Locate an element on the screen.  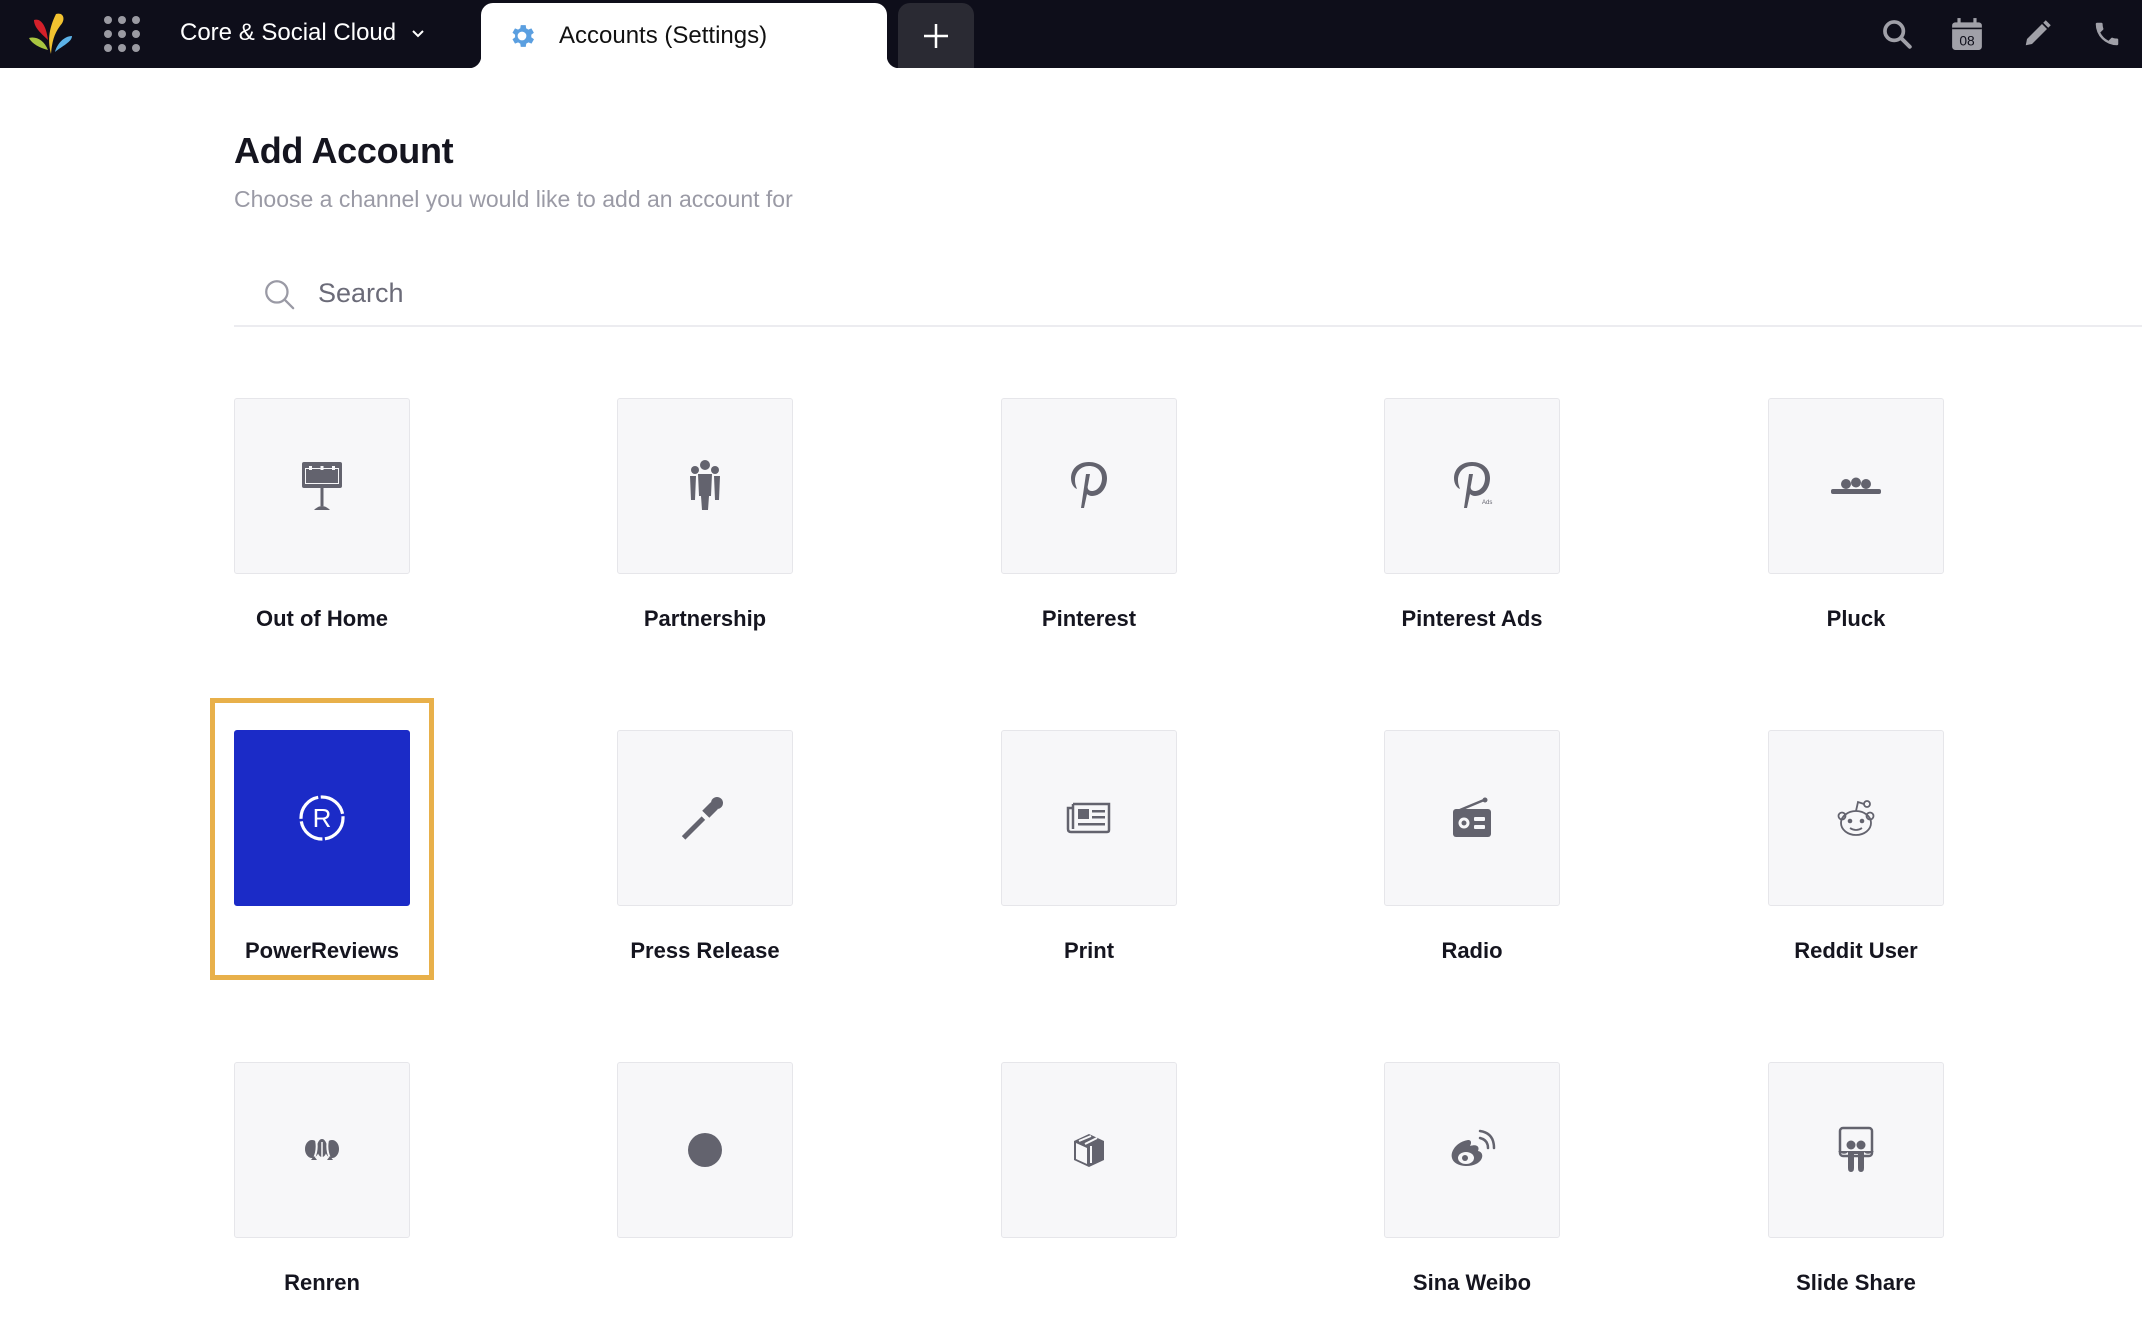
channel-card-pinterest: Pinterest is located at coordinates (1089, 514).